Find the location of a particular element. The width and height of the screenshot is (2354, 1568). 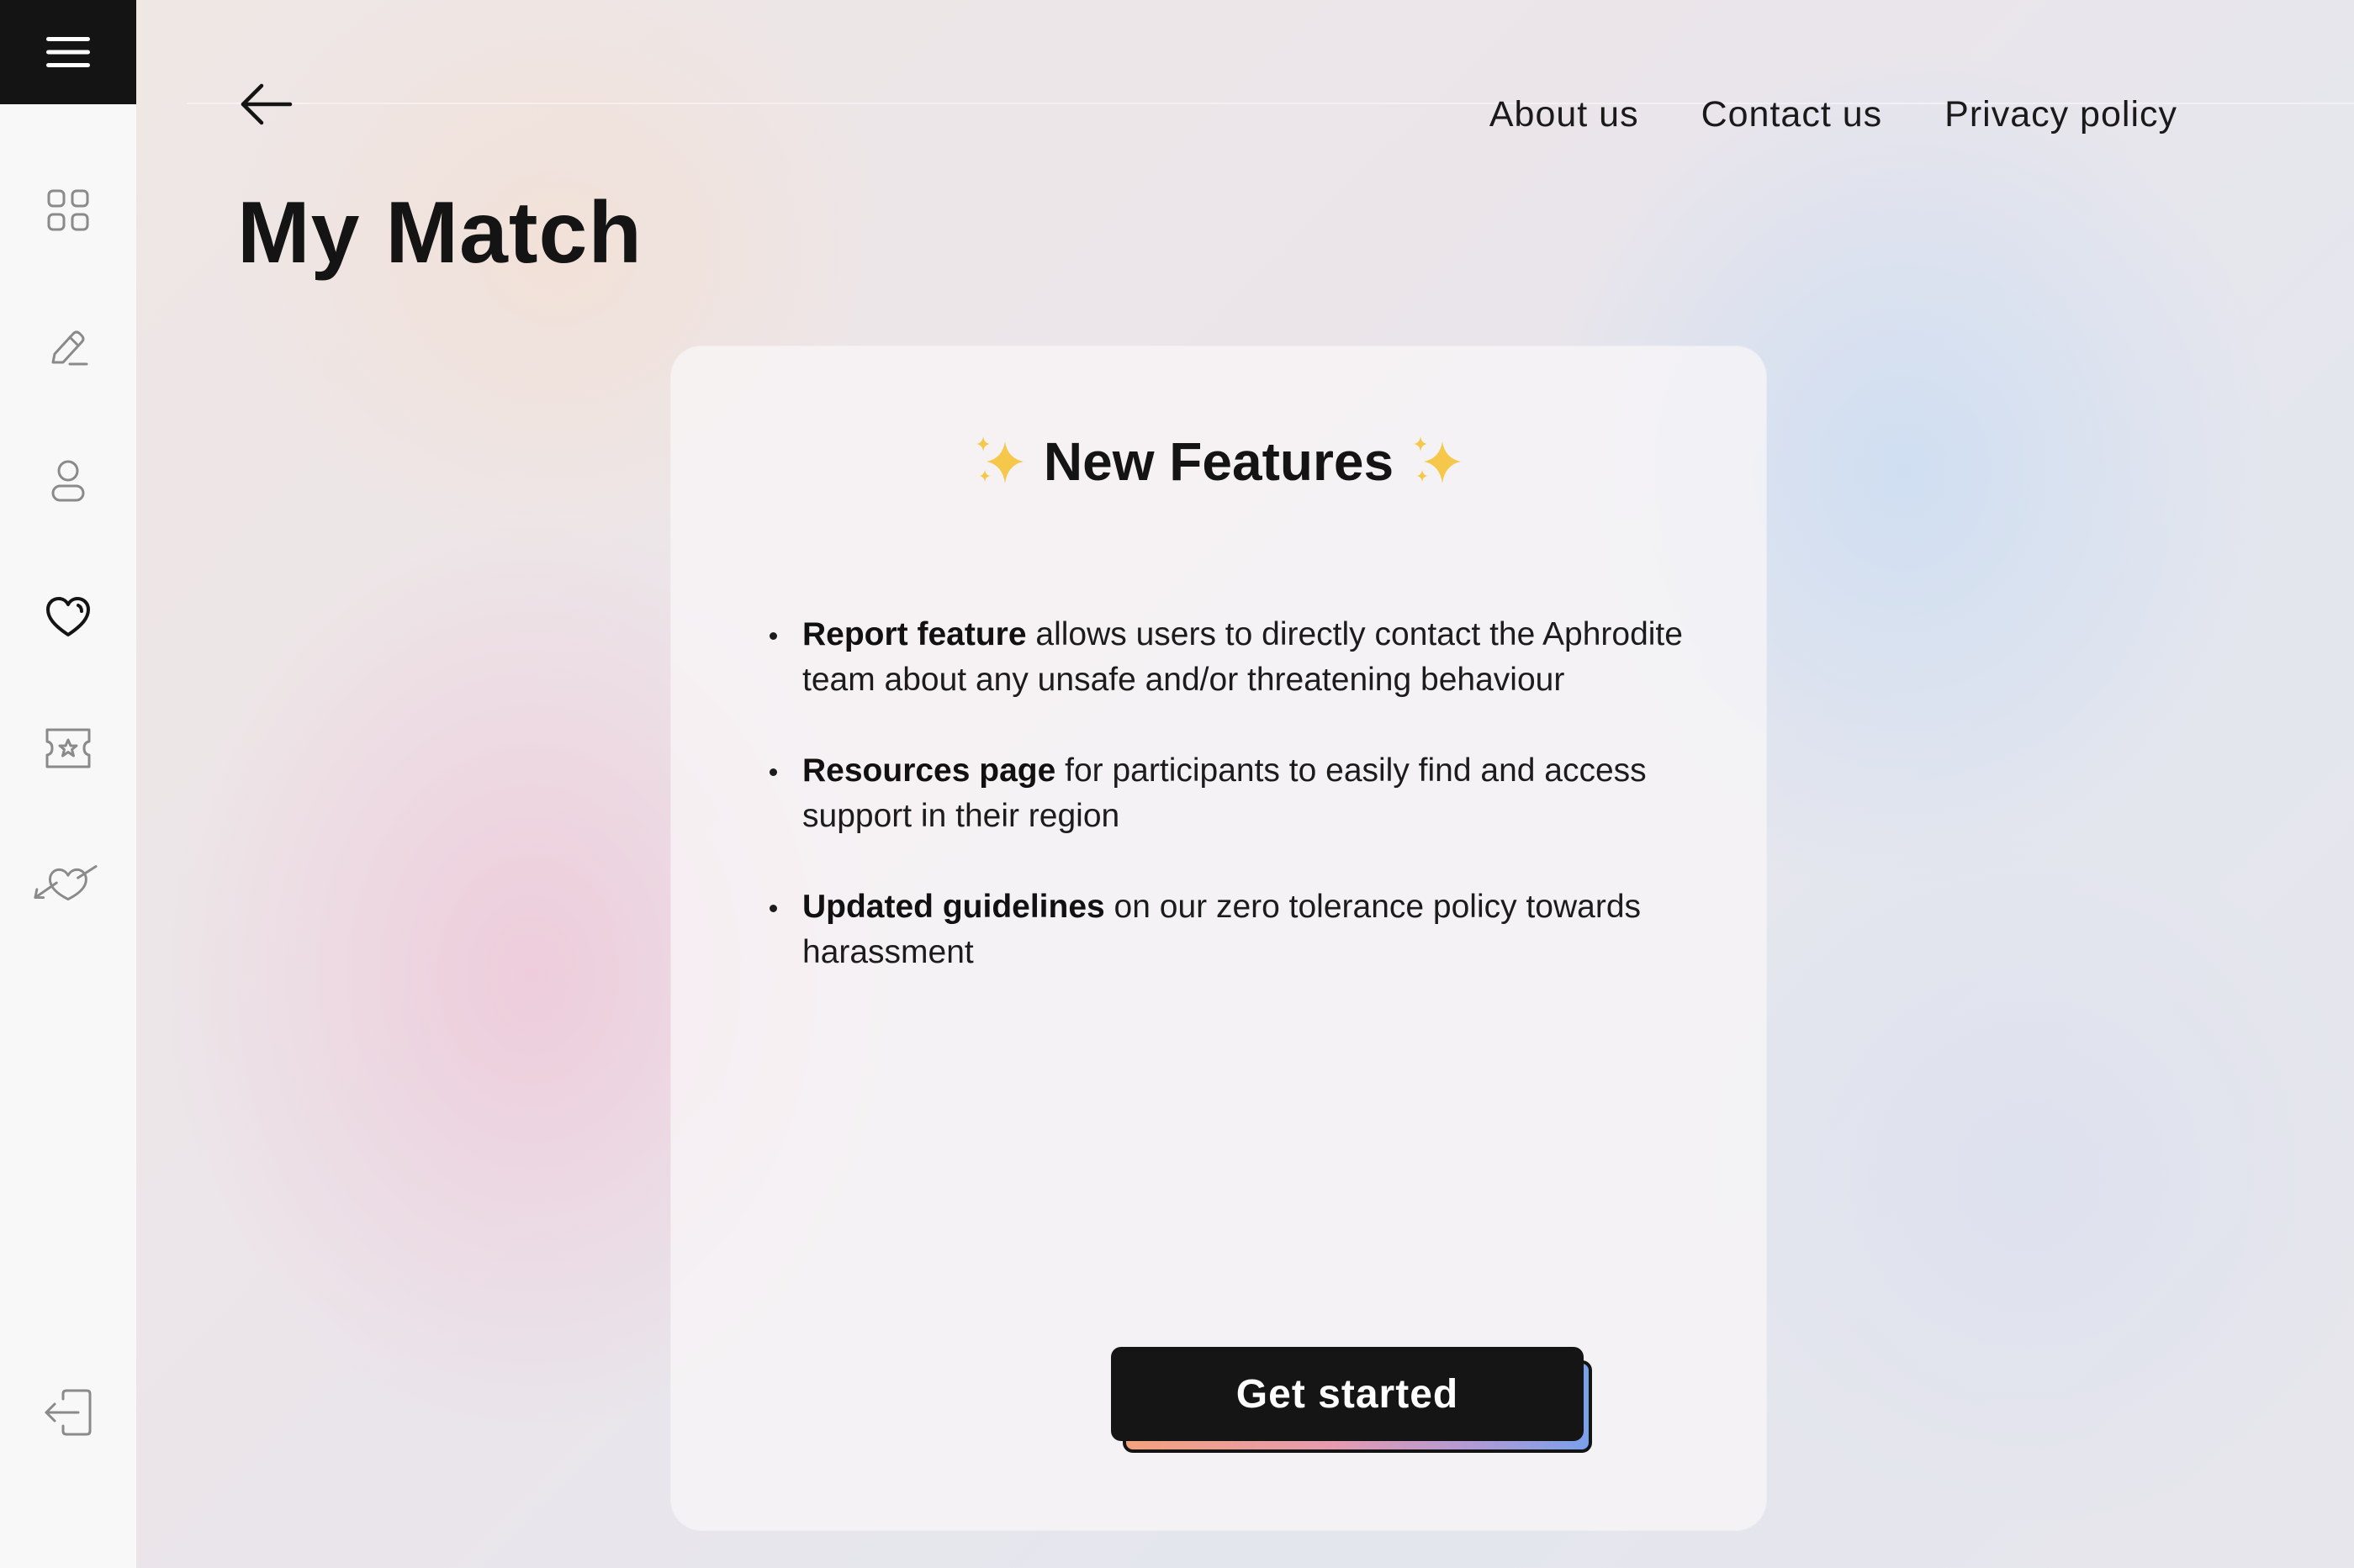

nav-about-us: About us is located at coordinates (1564, 115).